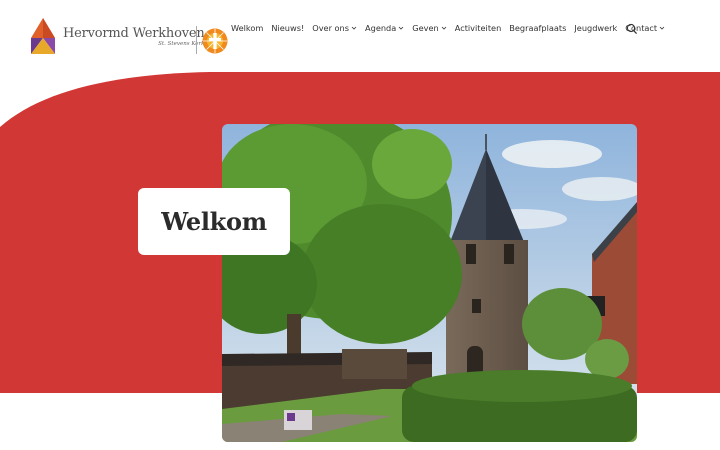  I want to click on nav-item-over-ons: Over ons, so click(334, 28).